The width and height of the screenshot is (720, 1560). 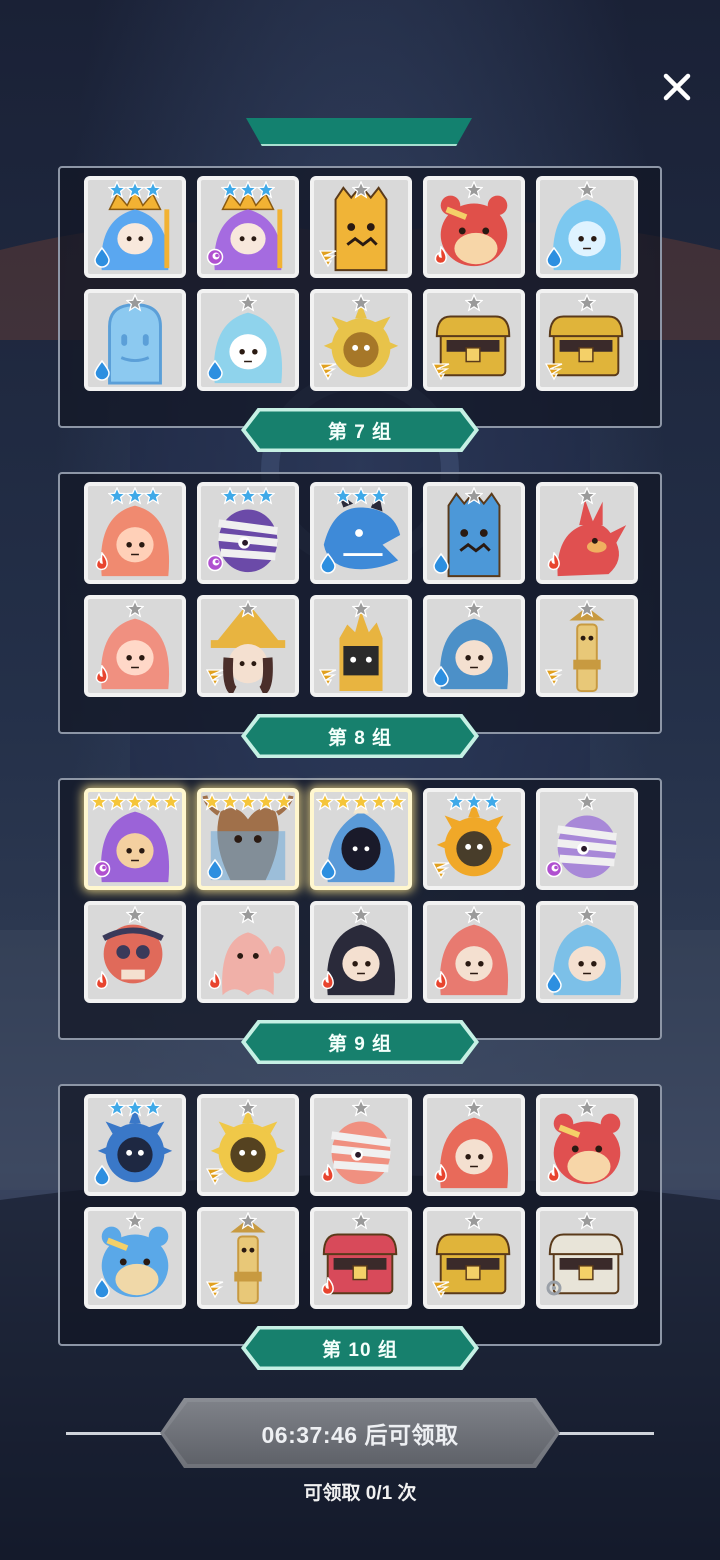 What do you see at coordinates (440, 372) in the screenshot?
I see `wind-element-icon` at bounding box center [440, 372].